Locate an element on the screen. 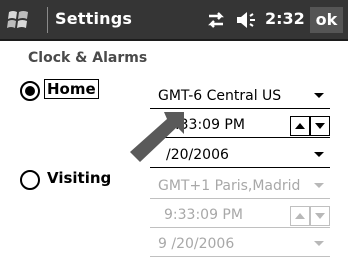  home-radio is located at coordinates (30, 91).